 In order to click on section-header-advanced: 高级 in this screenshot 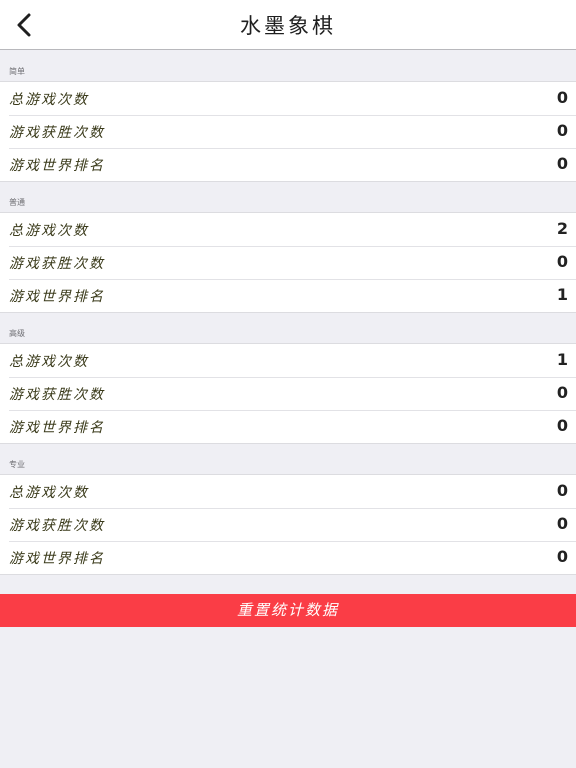, I will do `click(288, 328)`.